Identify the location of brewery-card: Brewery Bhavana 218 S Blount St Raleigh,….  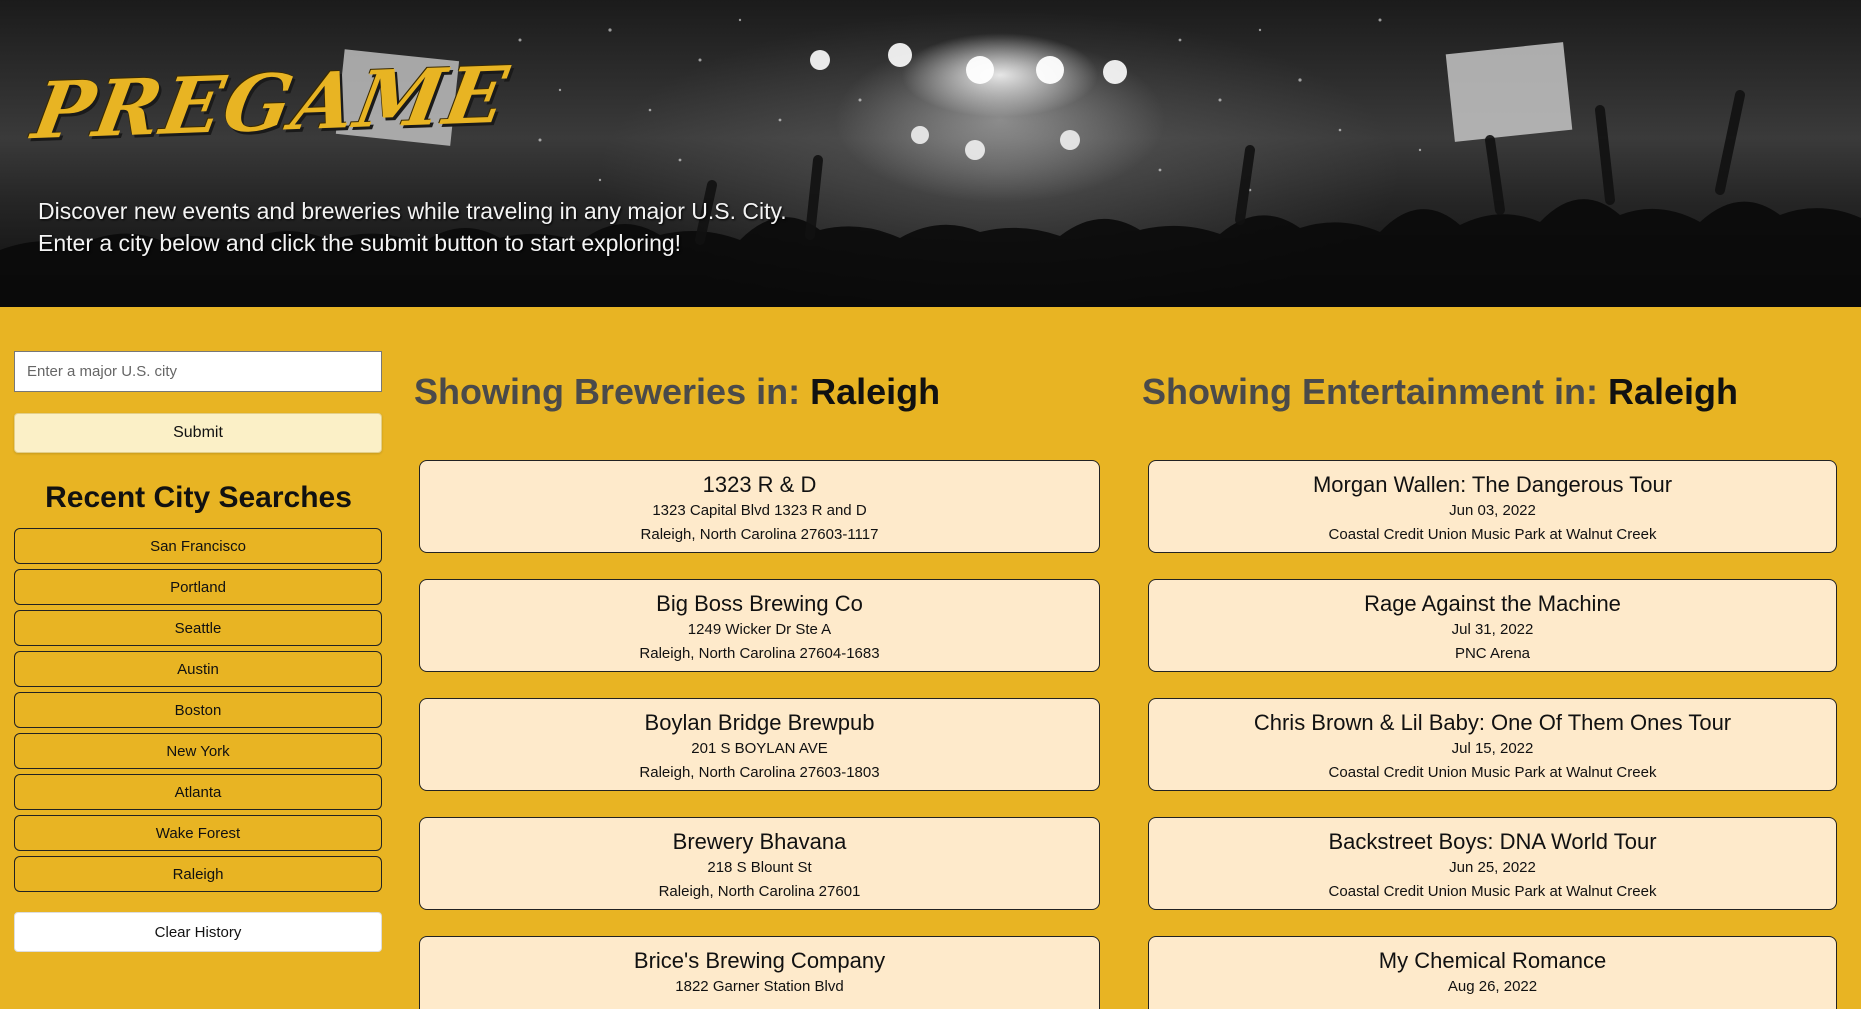
(759, 863).